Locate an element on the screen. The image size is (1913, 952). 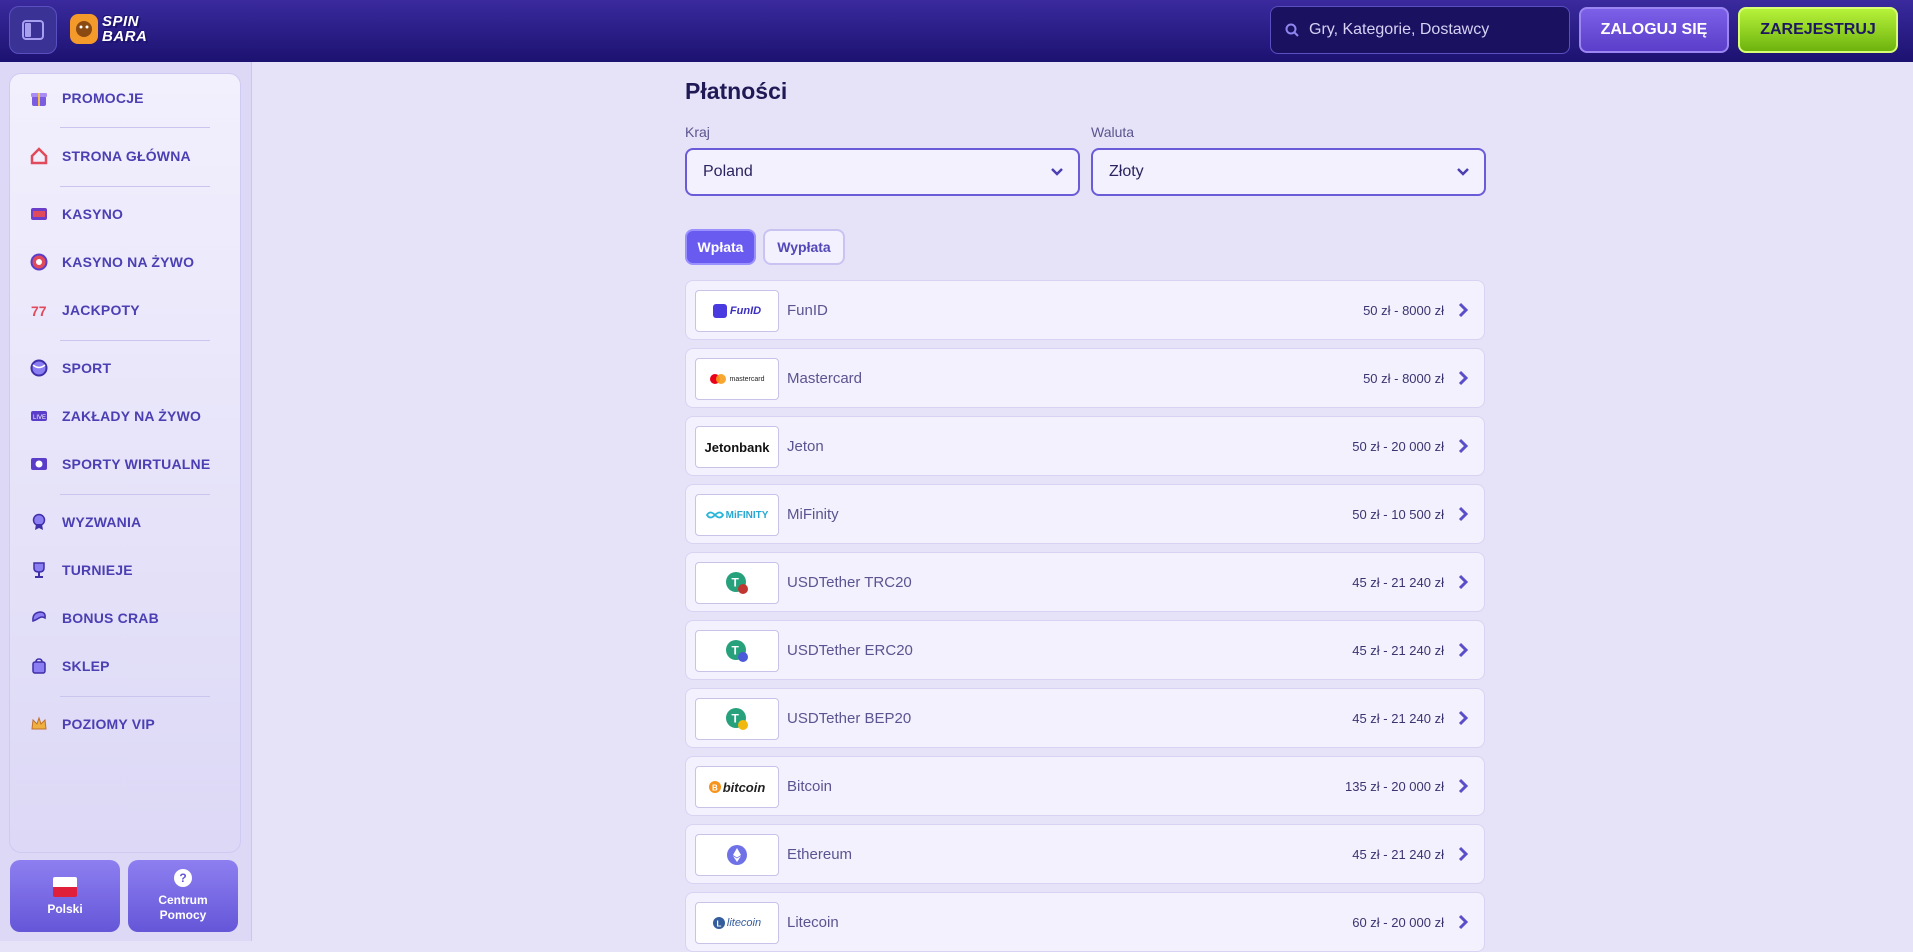
payment-method-range: 60 zł - 20 000 zł is located at coordinates (1398, 922).